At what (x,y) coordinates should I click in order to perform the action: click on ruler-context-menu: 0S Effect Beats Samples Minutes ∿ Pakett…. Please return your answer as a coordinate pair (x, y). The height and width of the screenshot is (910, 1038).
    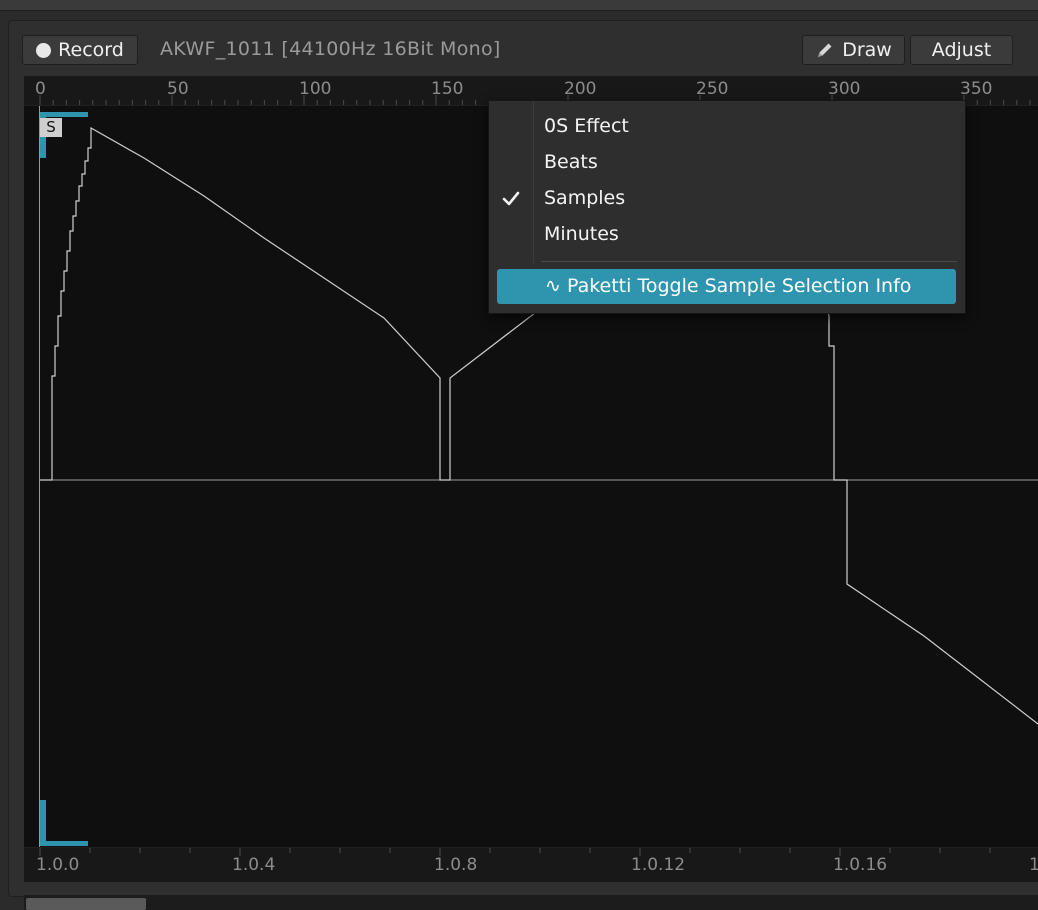
    Looking at the image, I should click on (727, 207).